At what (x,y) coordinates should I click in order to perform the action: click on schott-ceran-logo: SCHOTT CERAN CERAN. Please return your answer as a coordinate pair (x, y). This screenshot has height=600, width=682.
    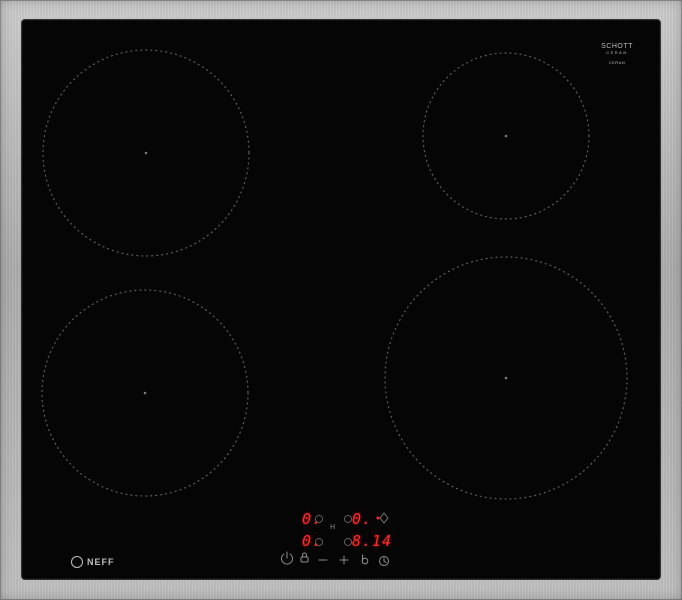
    Looking at the image, I should click on (617, 54).